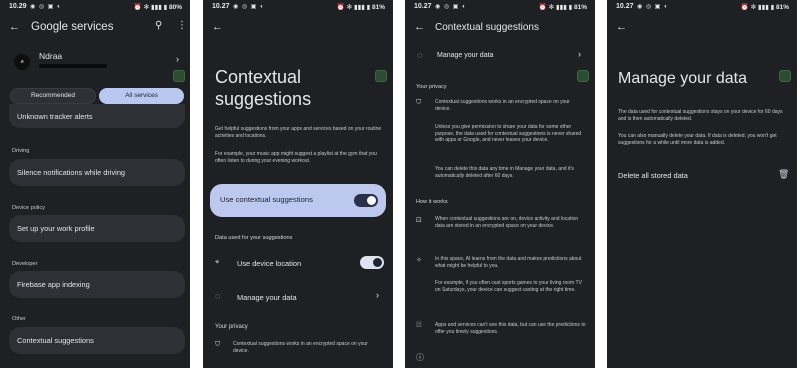  I want to click on main-toggle-label: Use contextual suggestions, so click(266, 199).